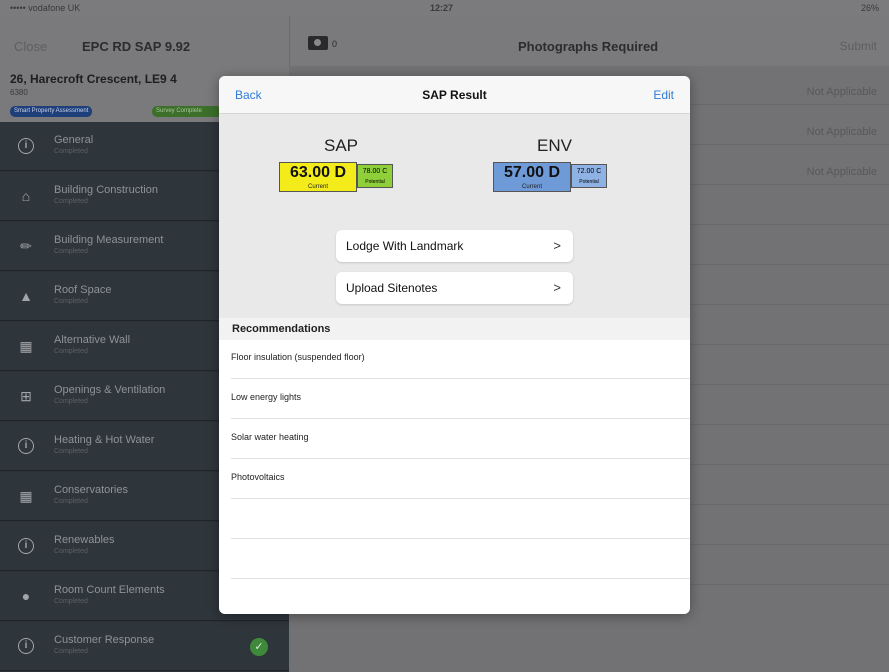 Image resolution: width=889 pixels, height=672 pixels. Describe the element at coordinates (281, 329) in the screenshot. I see `recommendations-title: Recommendations` at that location.